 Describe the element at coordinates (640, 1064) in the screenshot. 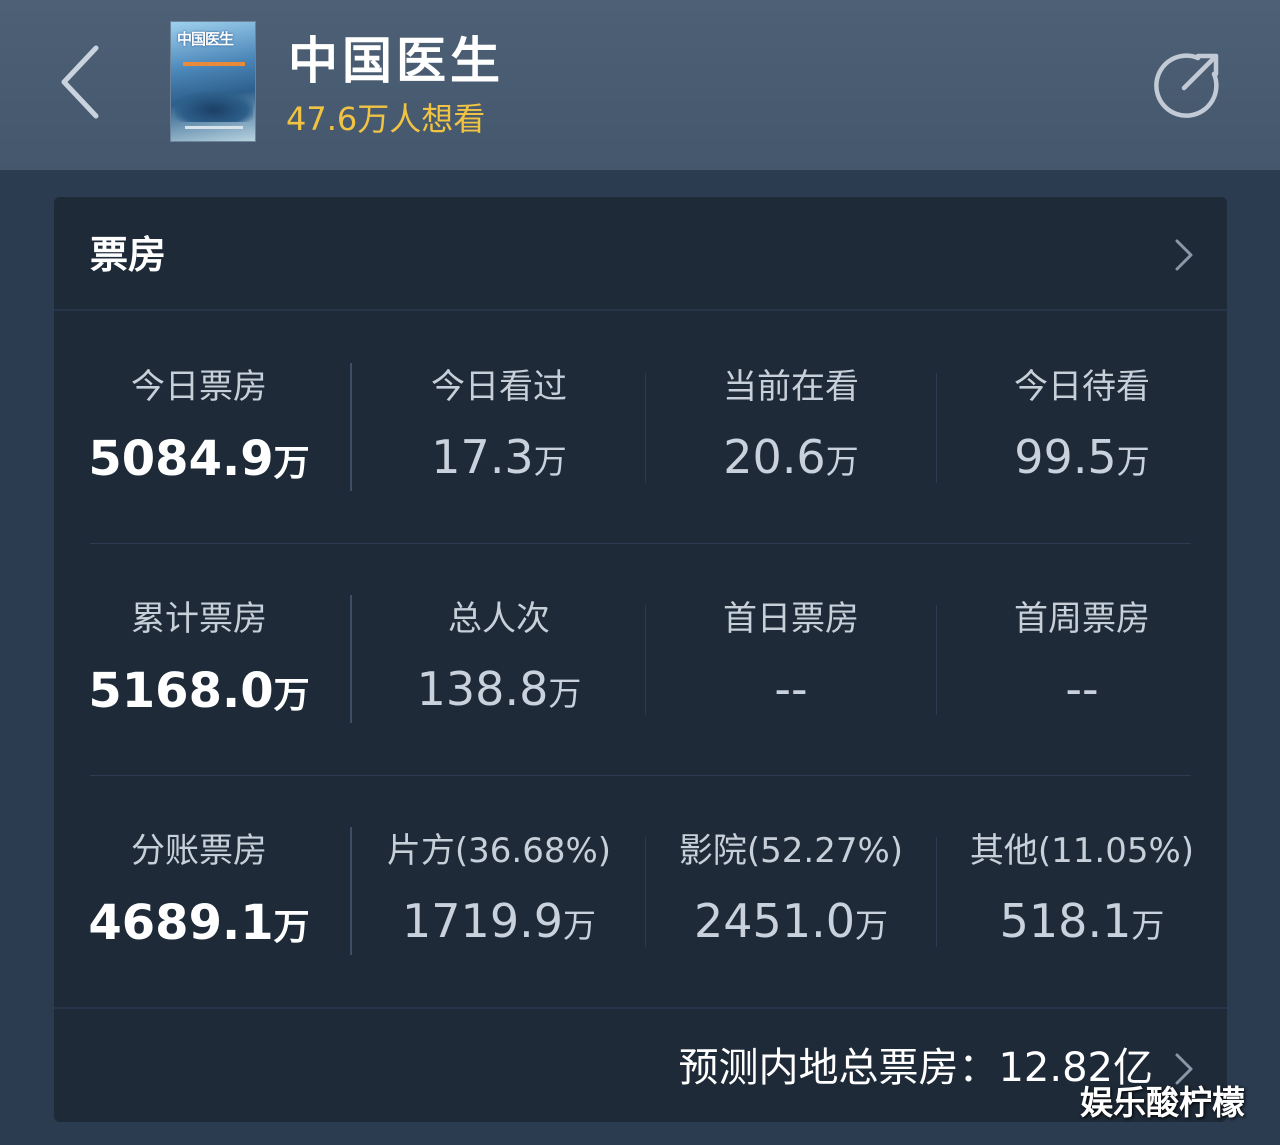

I see `predicted-box-office-row: 预测内地总票房：12.82亿` at that location.